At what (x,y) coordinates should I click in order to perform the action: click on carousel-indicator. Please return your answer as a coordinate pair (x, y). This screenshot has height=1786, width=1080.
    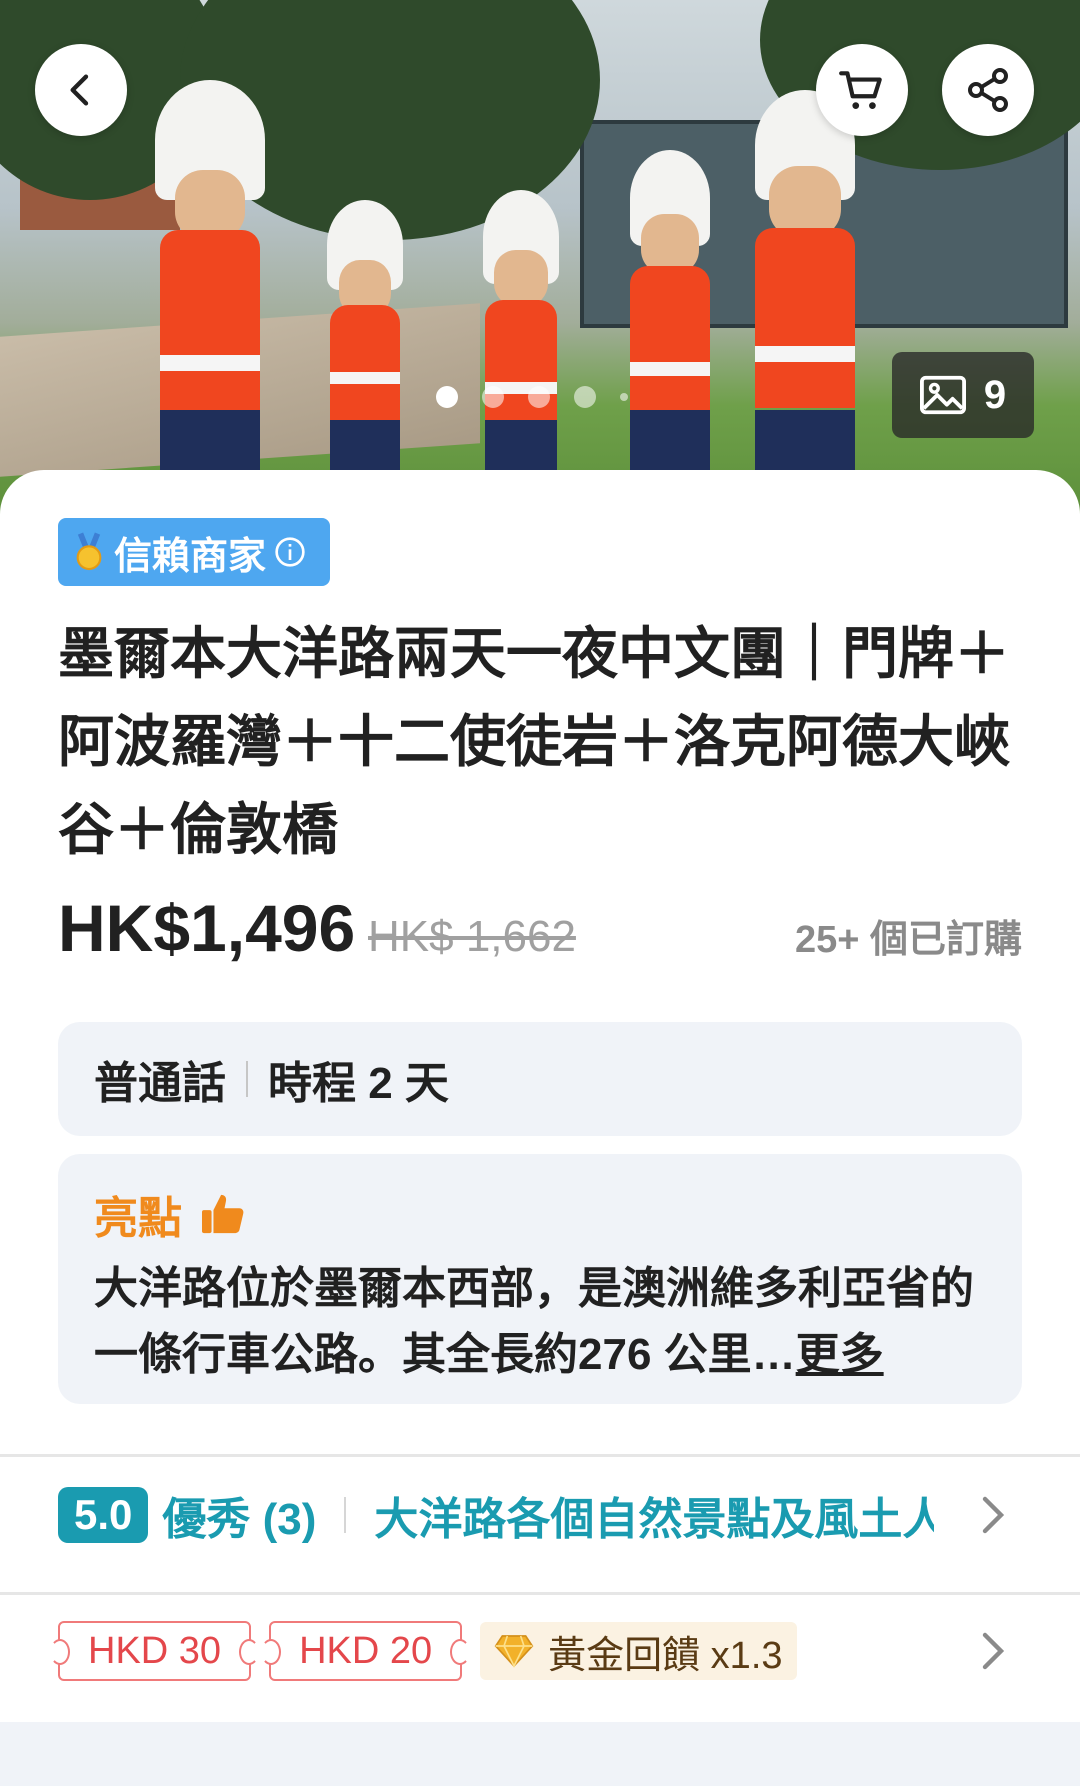
    Looking at the image, I should click on (532, 397).